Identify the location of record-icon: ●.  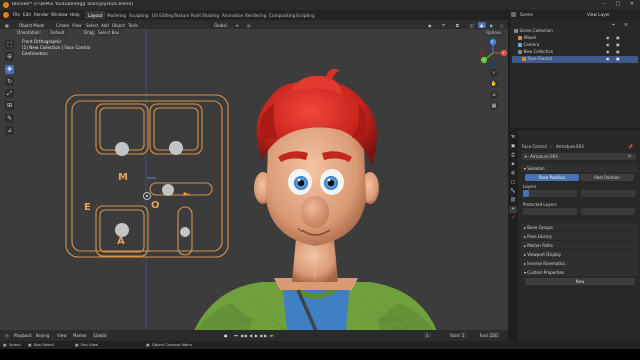
(226, 335).